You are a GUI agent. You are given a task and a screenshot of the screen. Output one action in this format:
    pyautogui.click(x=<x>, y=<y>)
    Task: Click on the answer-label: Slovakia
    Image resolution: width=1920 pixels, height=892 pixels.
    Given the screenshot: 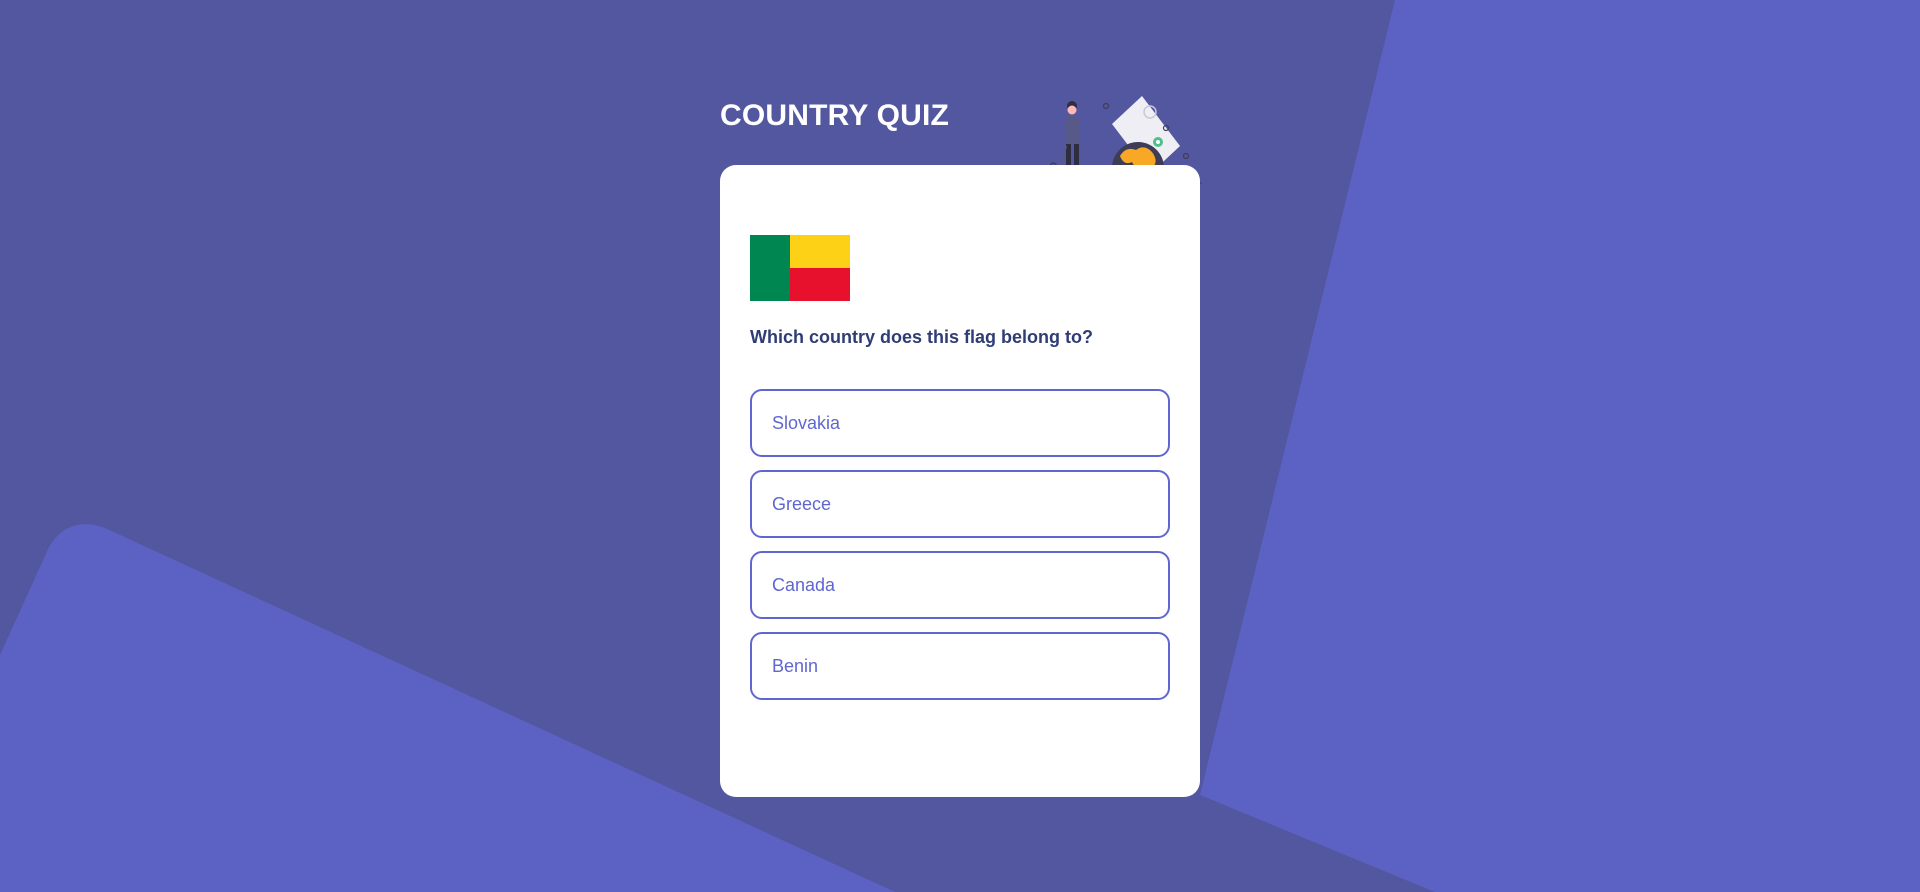 What is the action you would take?
    pyautogui.click(x=806, y=422)
    